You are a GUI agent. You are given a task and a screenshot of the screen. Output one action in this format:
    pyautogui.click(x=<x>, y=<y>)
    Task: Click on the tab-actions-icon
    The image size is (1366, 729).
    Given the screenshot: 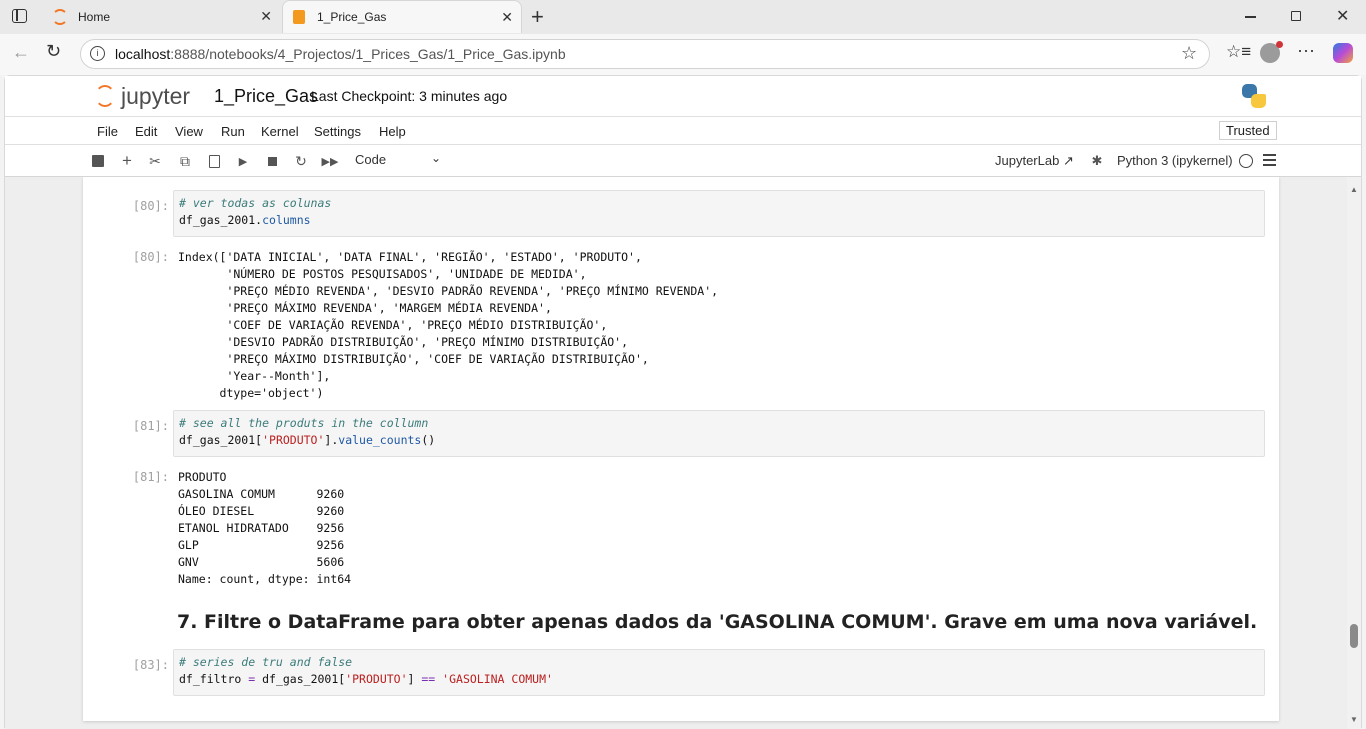 What is the action you would take?
    pyautogui.click(x=19, y=16)
    